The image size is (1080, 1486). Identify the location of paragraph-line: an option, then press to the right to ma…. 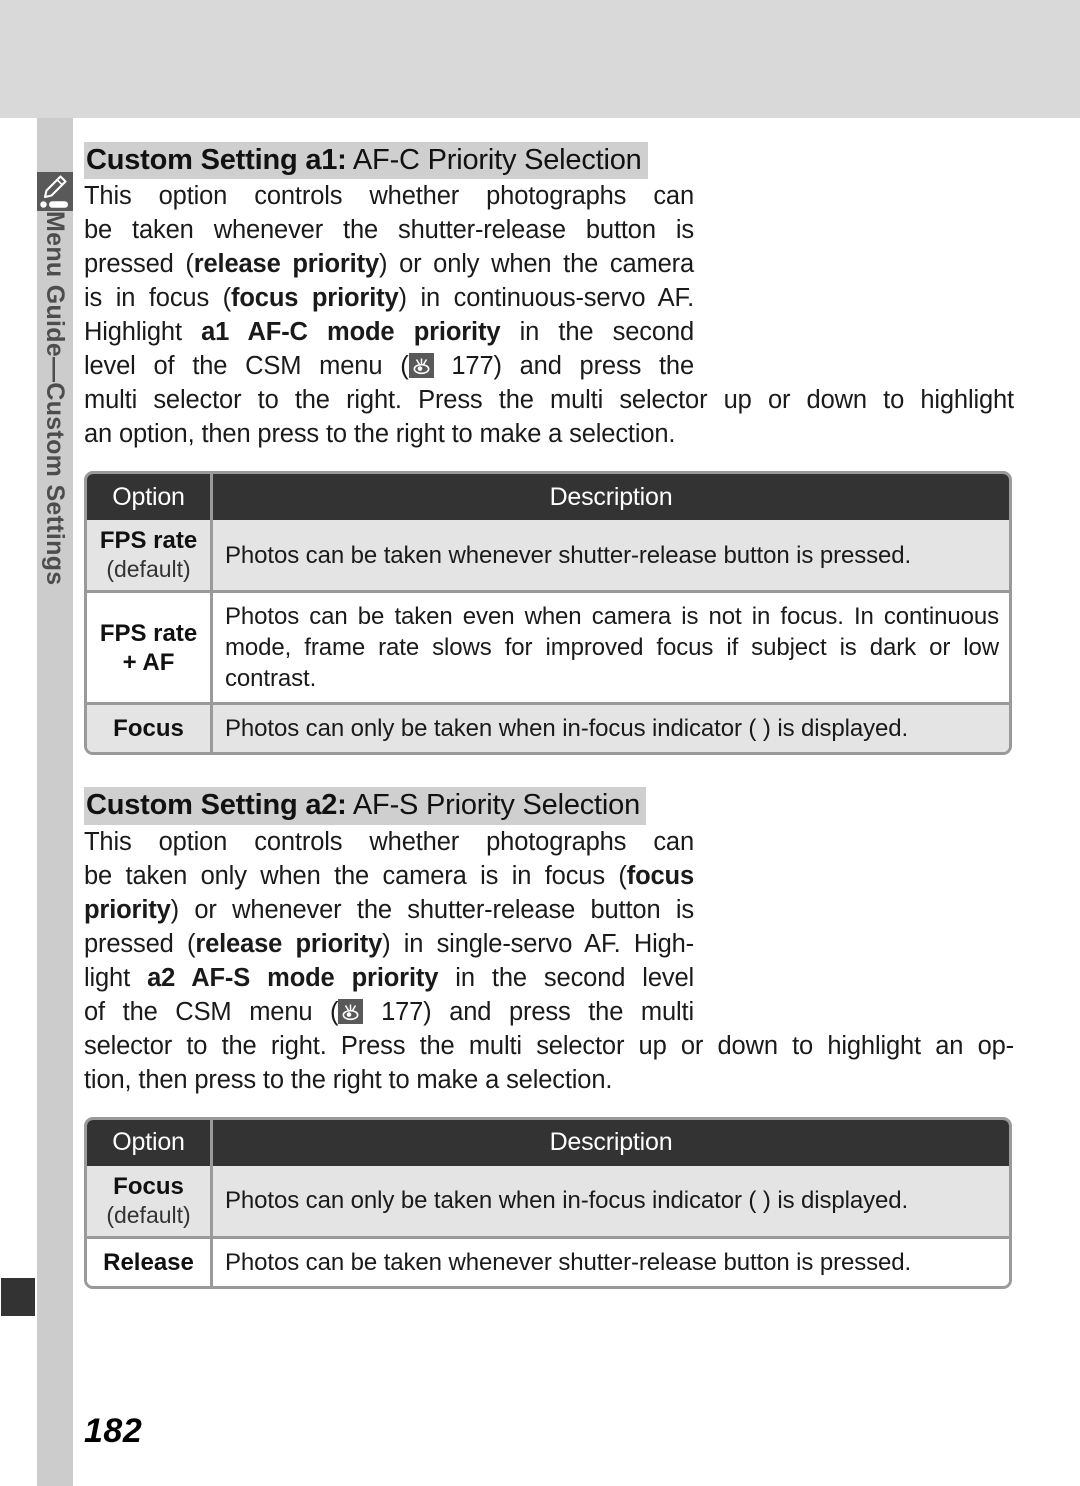
(380, 434).